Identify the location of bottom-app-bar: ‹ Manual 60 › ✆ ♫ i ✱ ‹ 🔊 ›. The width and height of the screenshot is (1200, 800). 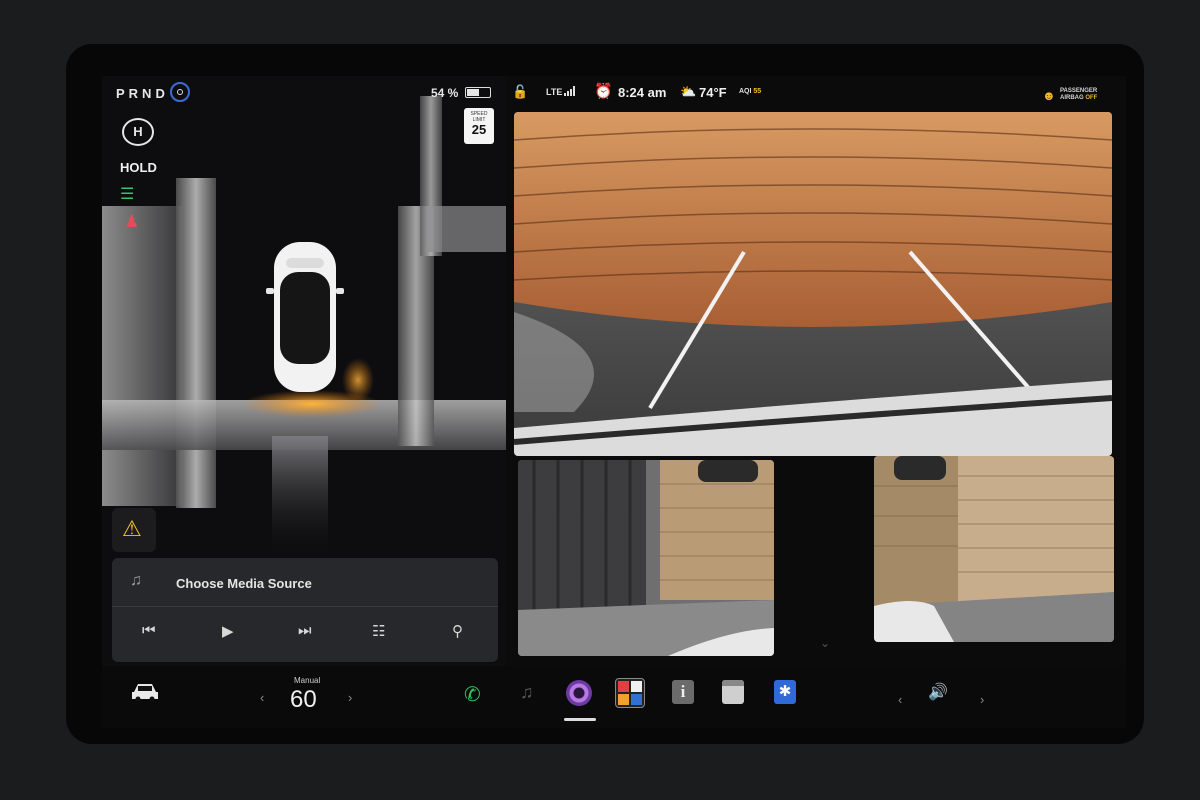
(614, 697).